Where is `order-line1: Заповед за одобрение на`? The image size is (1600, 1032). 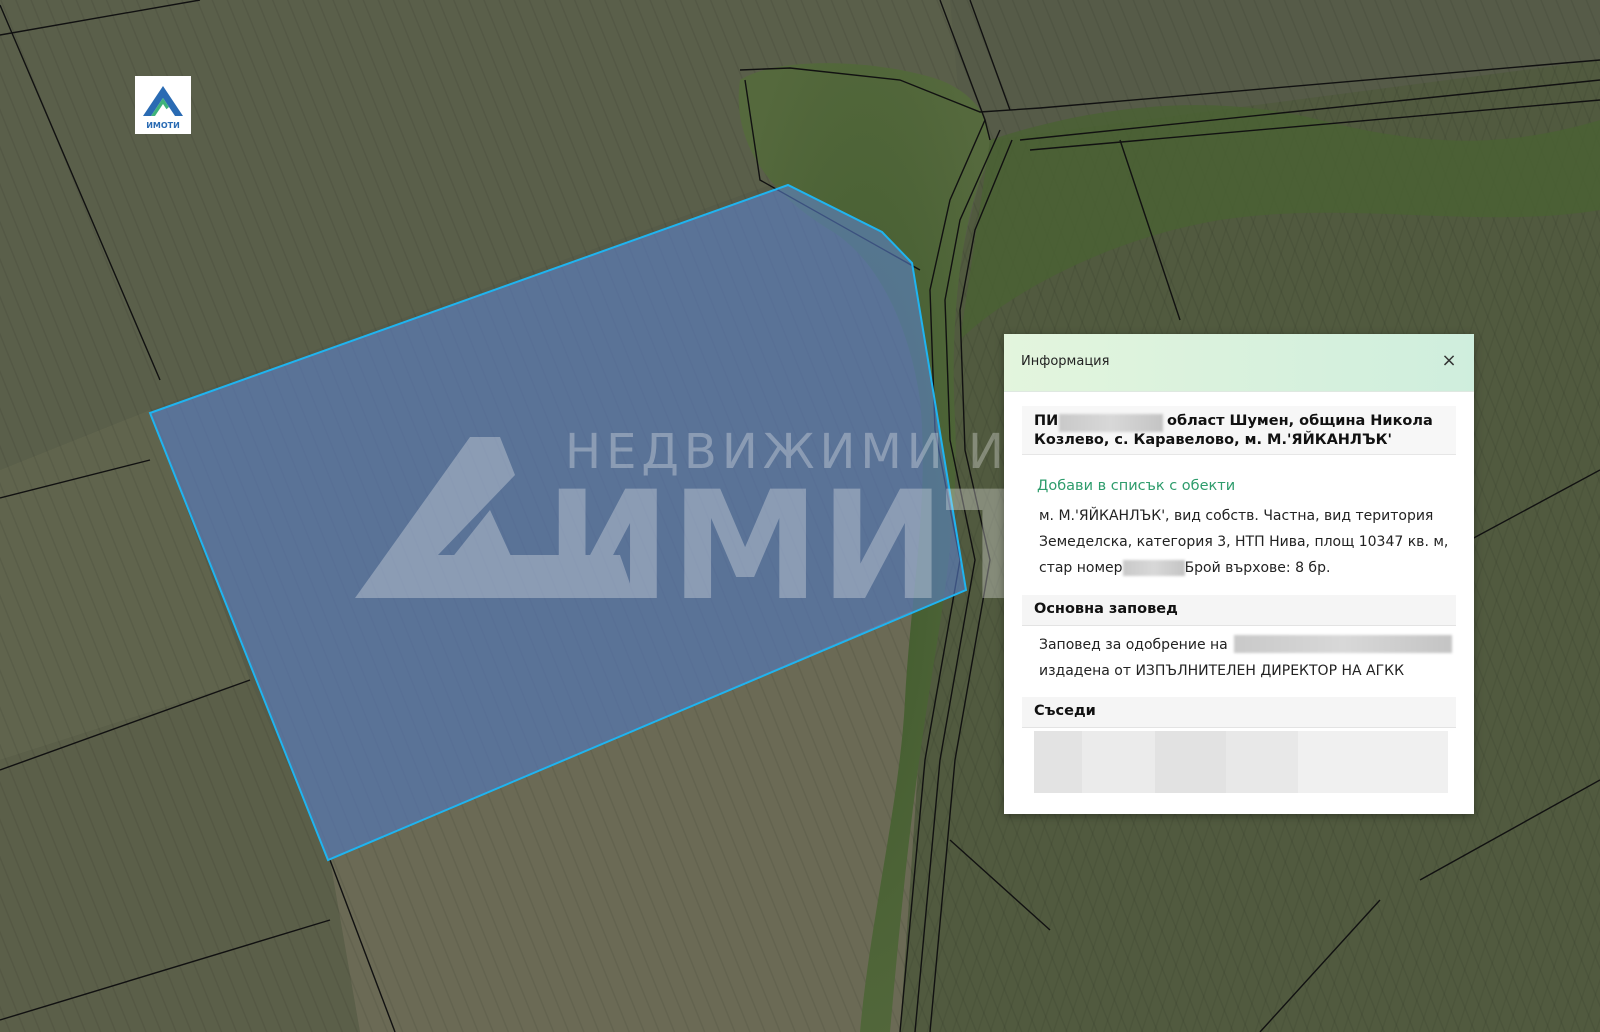 order-line1: Заповед за одобрение на is located at coordinates (1133, 645).